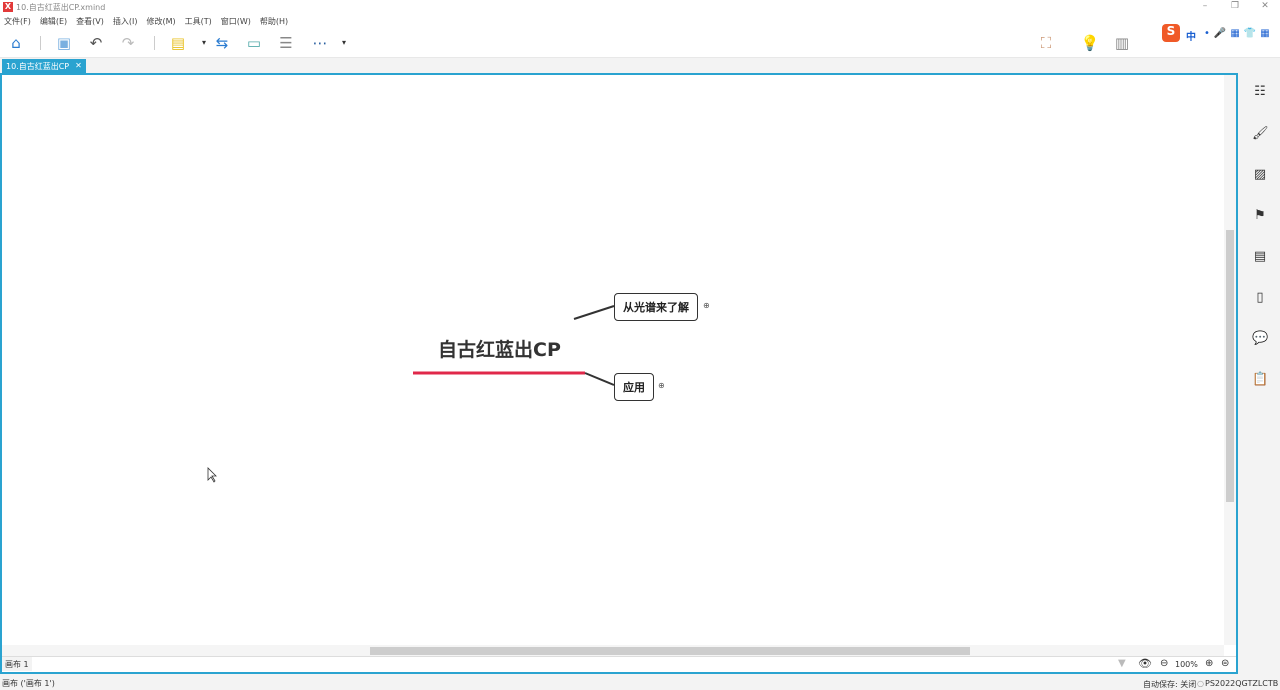  What do you see at coordinates (1169, 684) in the screenshot?
I see `autosave-status: 自动保存: 关闭` at bounding box center [1169, 684].